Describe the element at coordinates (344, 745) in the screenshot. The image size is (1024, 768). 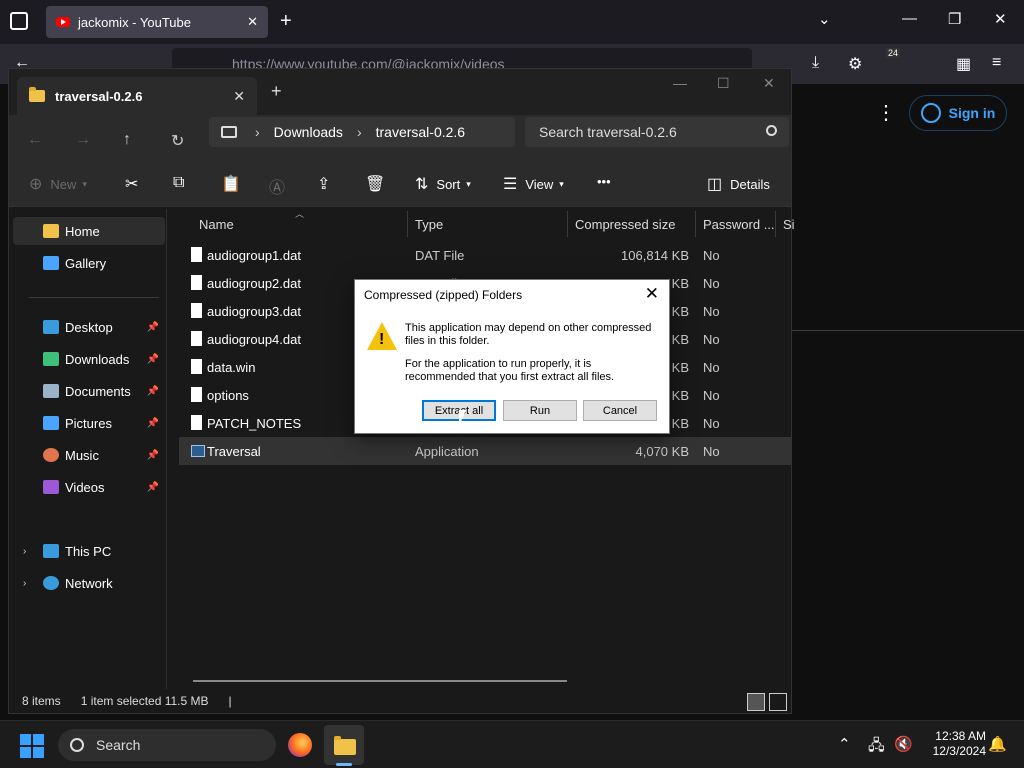
I see `file-explorer-taskbar-button` at that location.